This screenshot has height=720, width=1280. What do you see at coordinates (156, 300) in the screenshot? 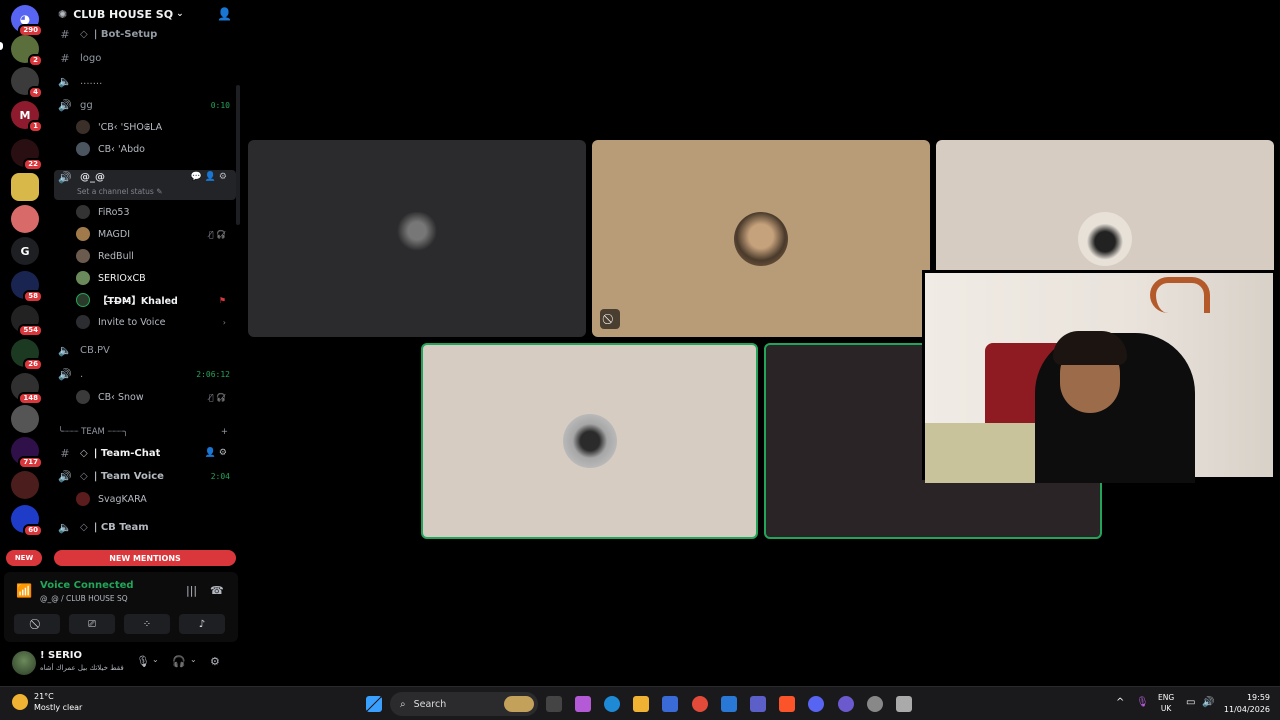
I see `voice-user: 【T̶D̶M̶】Khaled ⚑` at bounding box center [156, 300].